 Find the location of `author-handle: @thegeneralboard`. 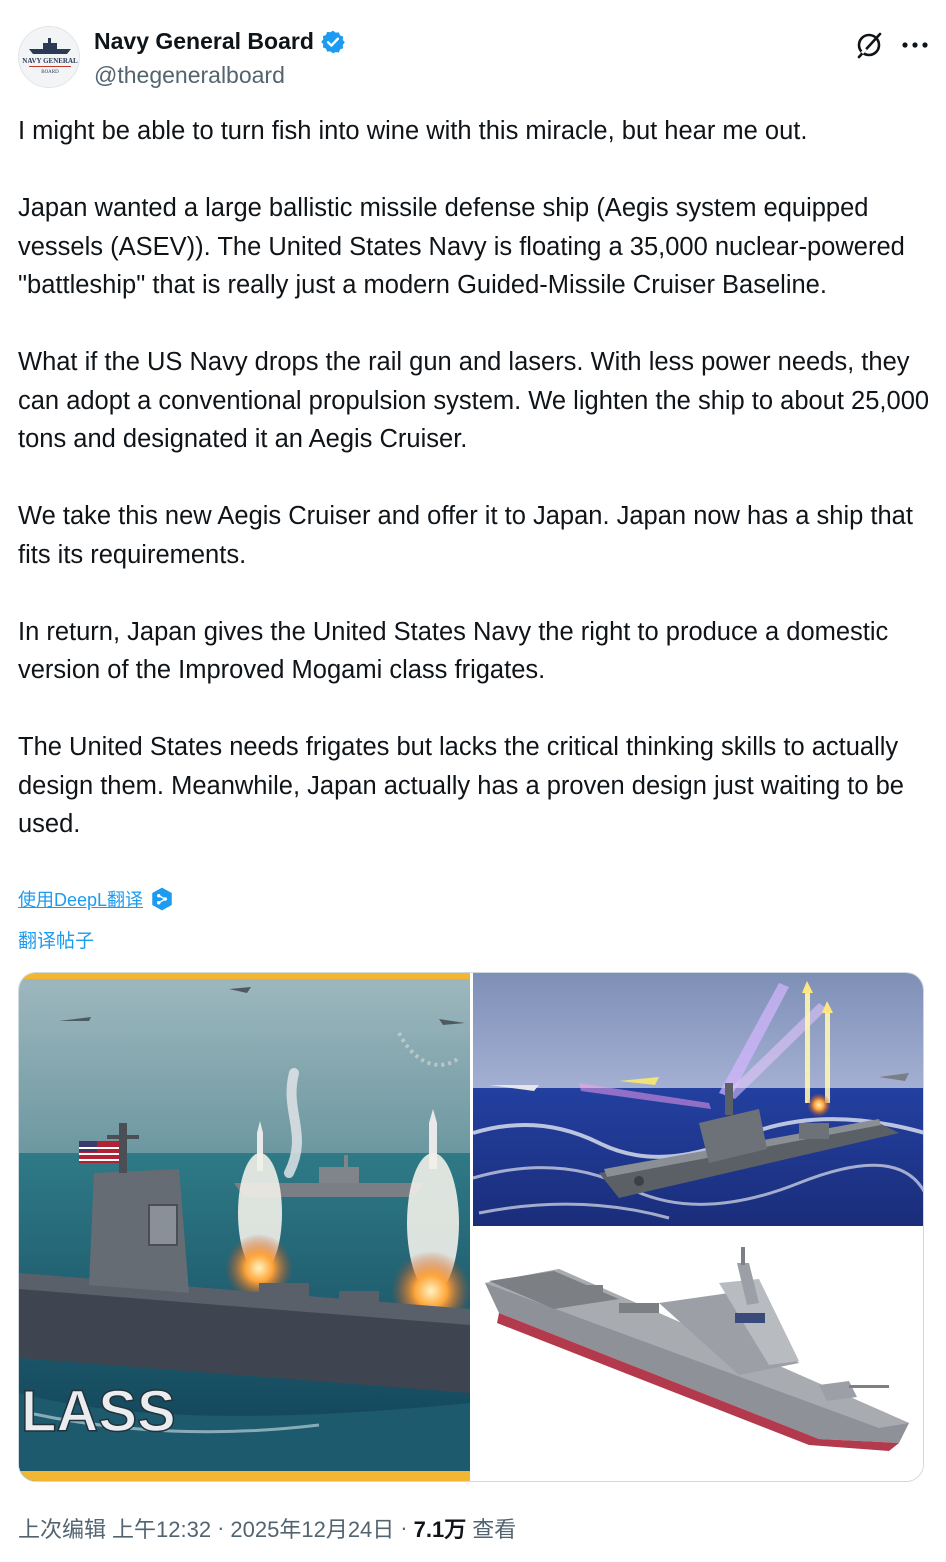

author-handle: @thegeneralboard is located at coordinates (189, 75).